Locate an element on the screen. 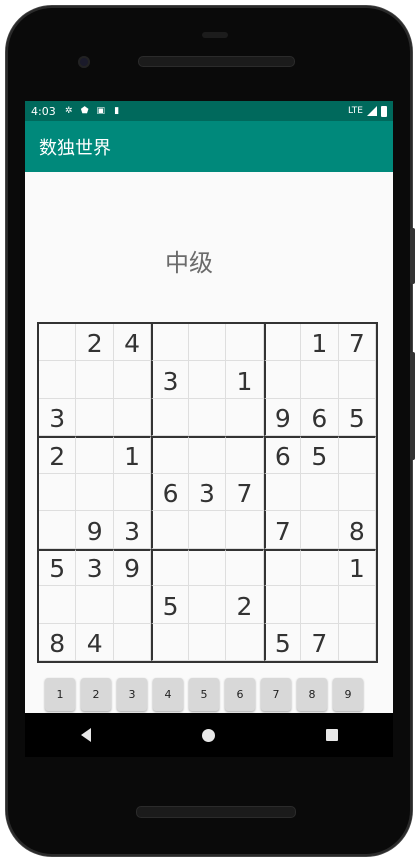  digit-key-5: 5 is located at coordinates (204, 694).